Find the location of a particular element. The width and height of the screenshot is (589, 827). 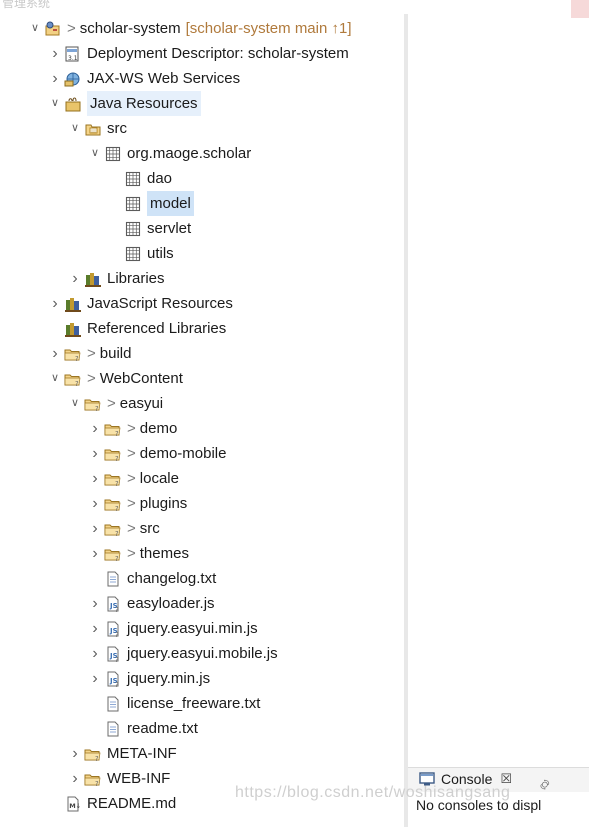

tree-item: › JS? easyloader.js is located at coordinates (151, 603).